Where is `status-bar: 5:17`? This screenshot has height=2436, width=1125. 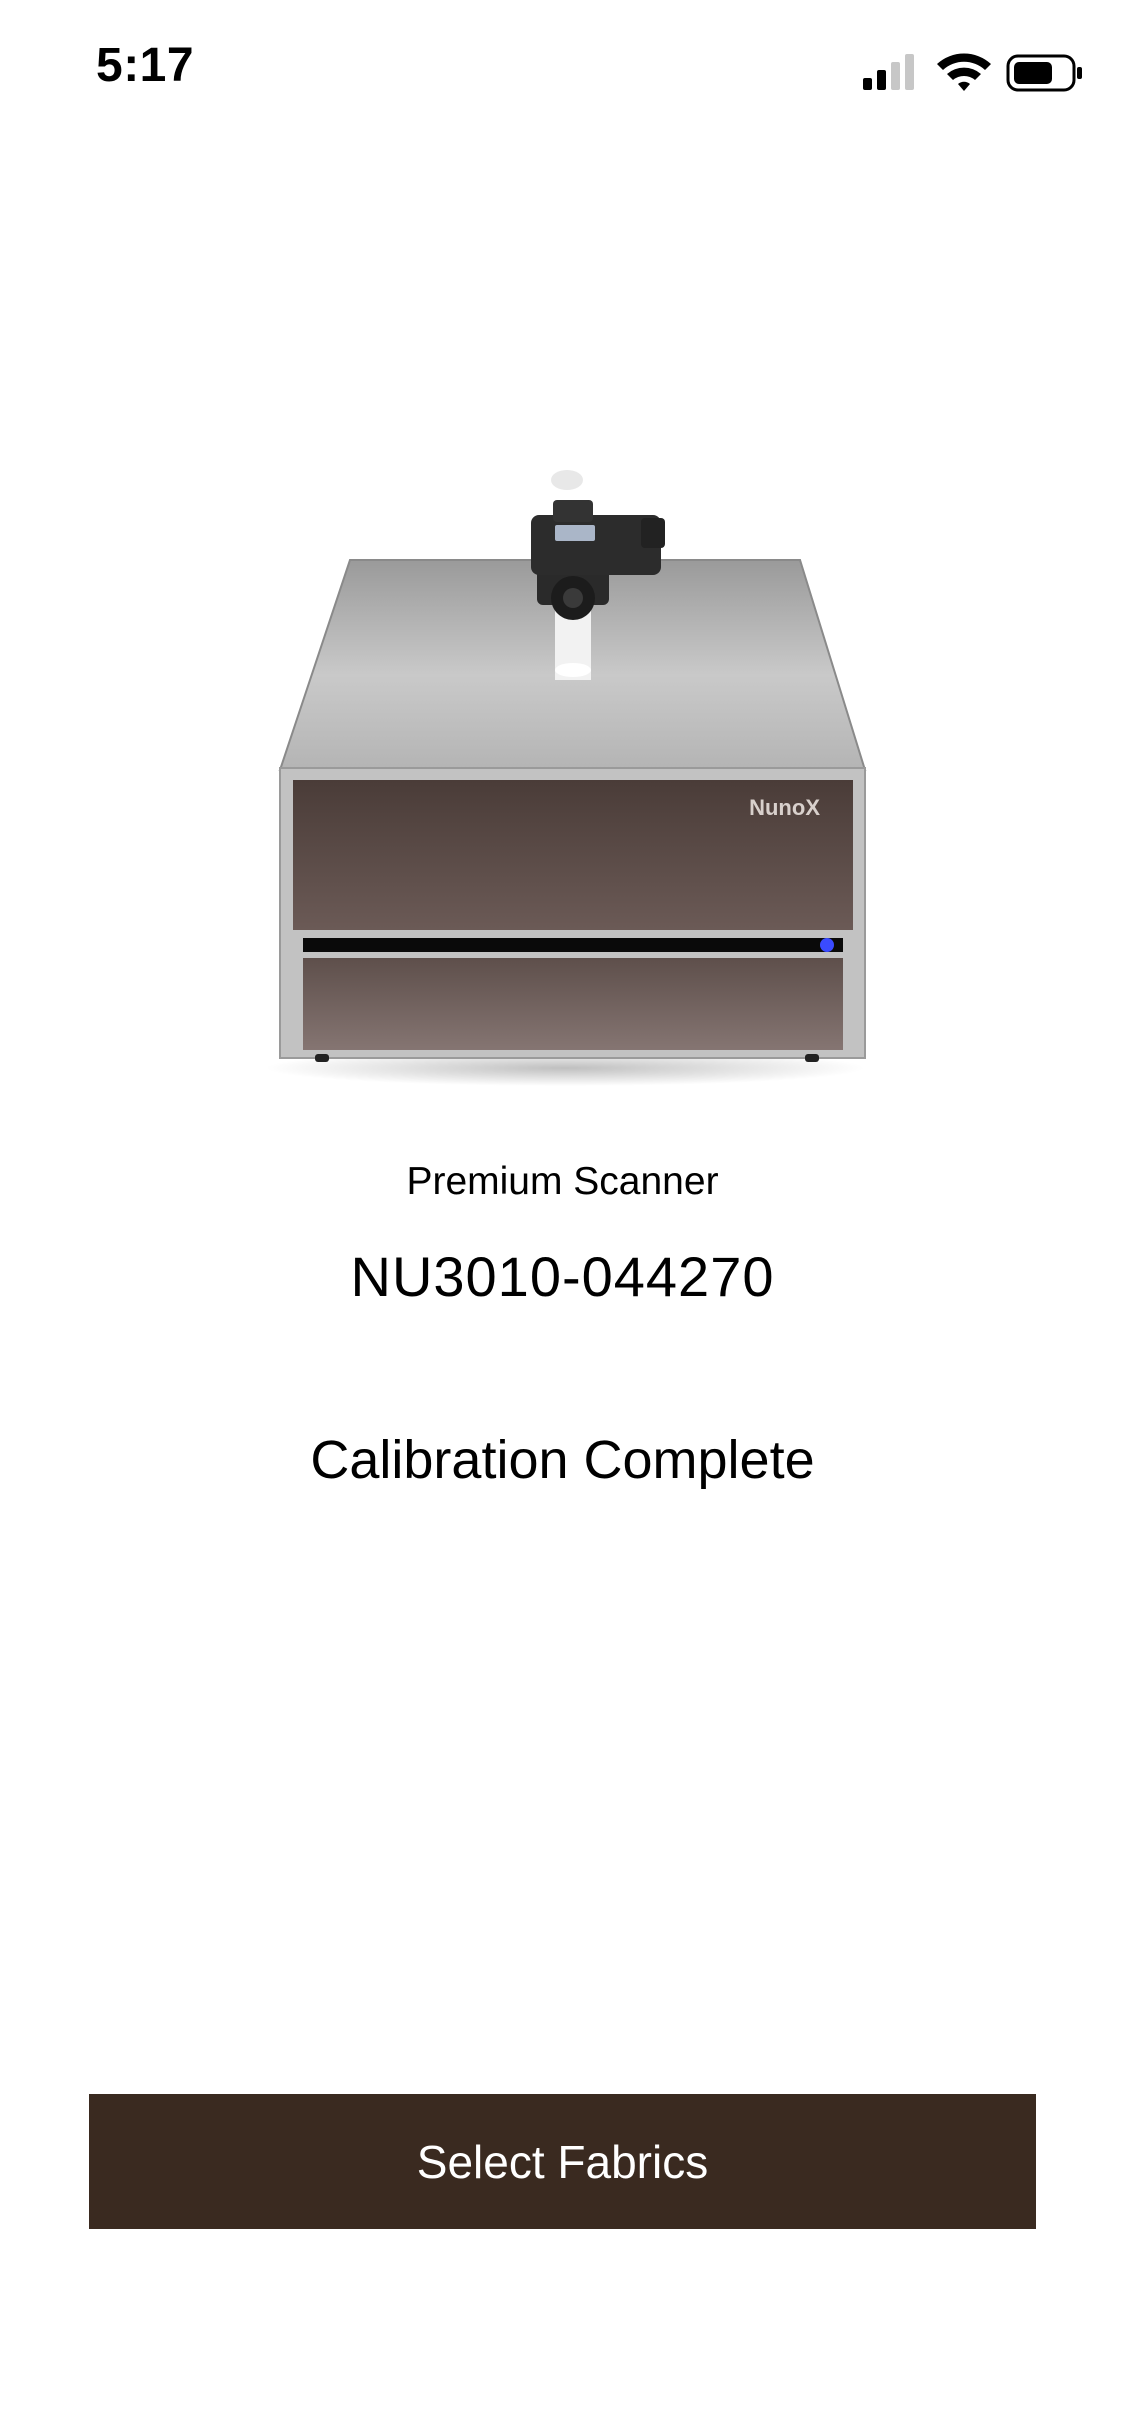
status-bar: 5:17 is located at coordinates (562, 70).